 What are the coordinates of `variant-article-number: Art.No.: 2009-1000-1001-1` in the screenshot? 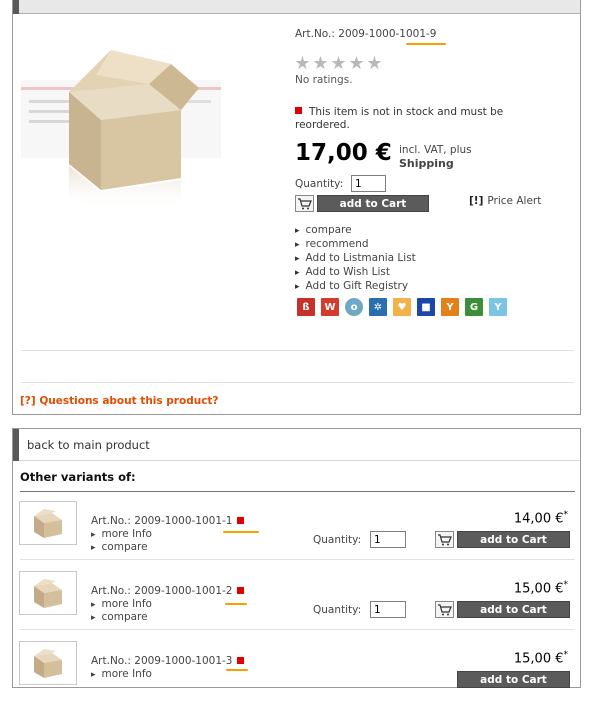 It's located at (168, 521).